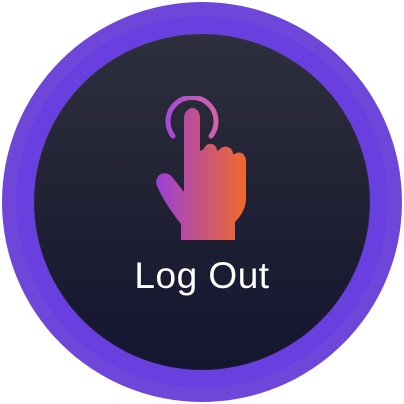 The width and height of the screenshot is (404, 404). I want to click on logout-label: Log Out, so click(202, 275).